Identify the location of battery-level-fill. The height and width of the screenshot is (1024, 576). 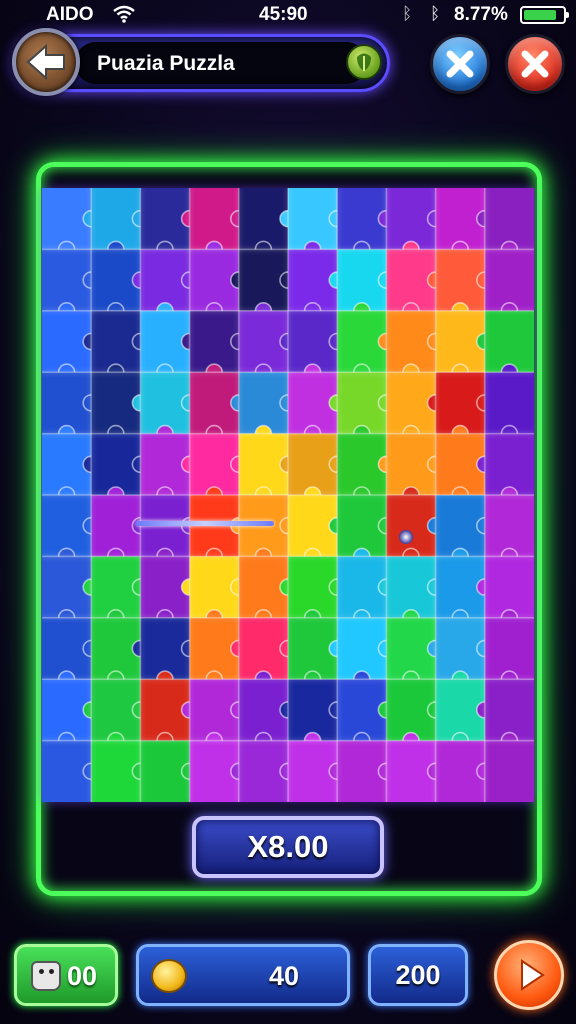
(540, 15).